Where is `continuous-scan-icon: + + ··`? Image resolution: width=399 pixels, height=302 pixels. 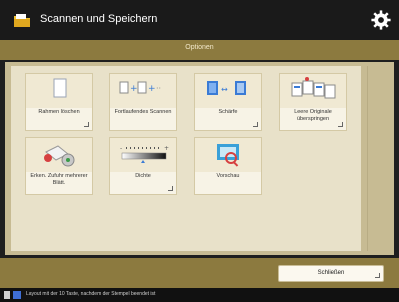
continuous-scan-icon: + + ·· is located at coordinates (140, 87).